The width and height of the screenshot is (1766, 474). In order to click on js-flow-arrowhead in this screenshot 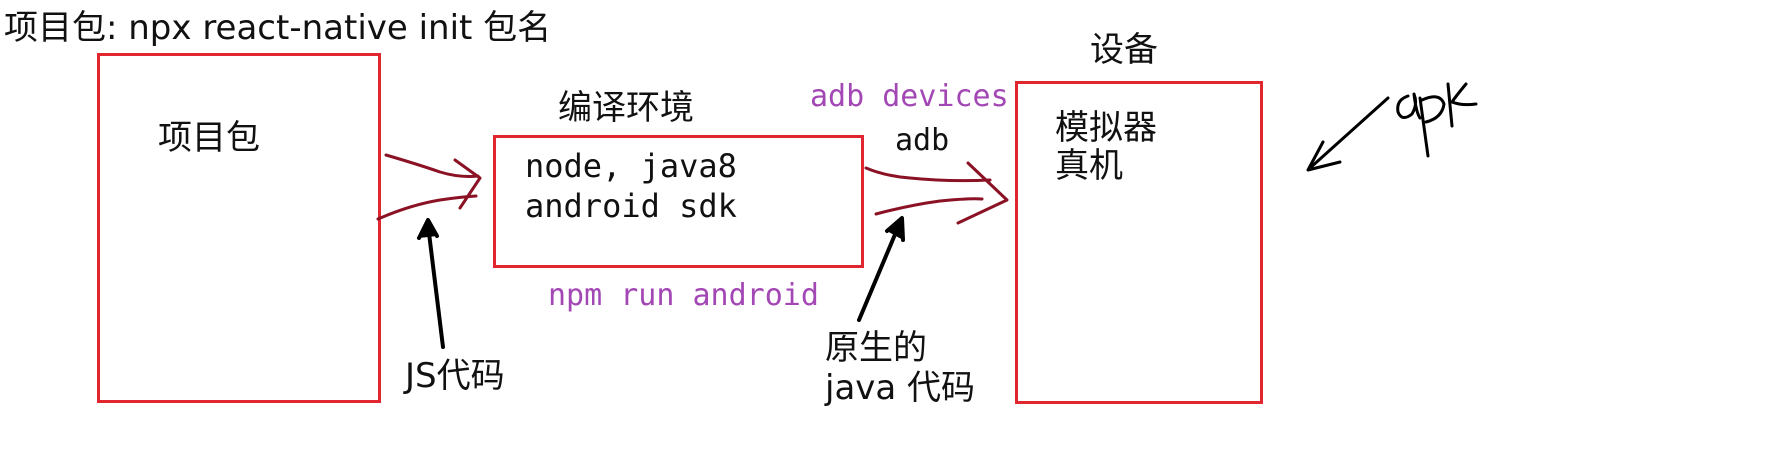, I will do `click(467, 184)`.